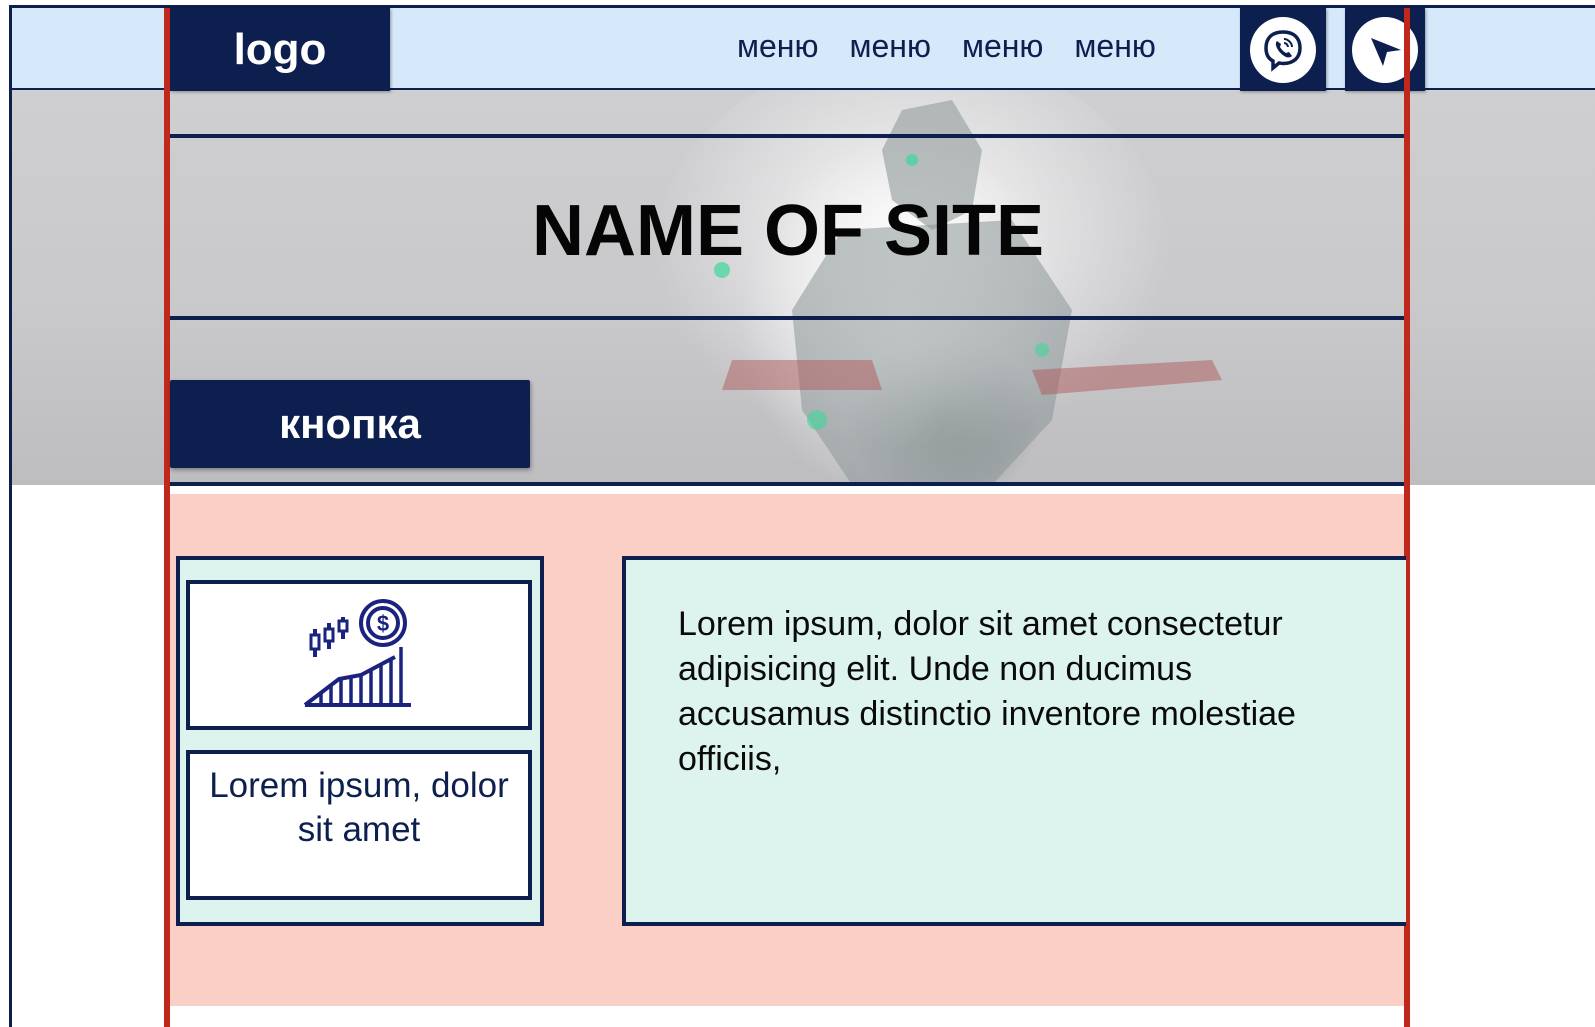  I want to click on menu-item-1: меню, so click(777, 46).